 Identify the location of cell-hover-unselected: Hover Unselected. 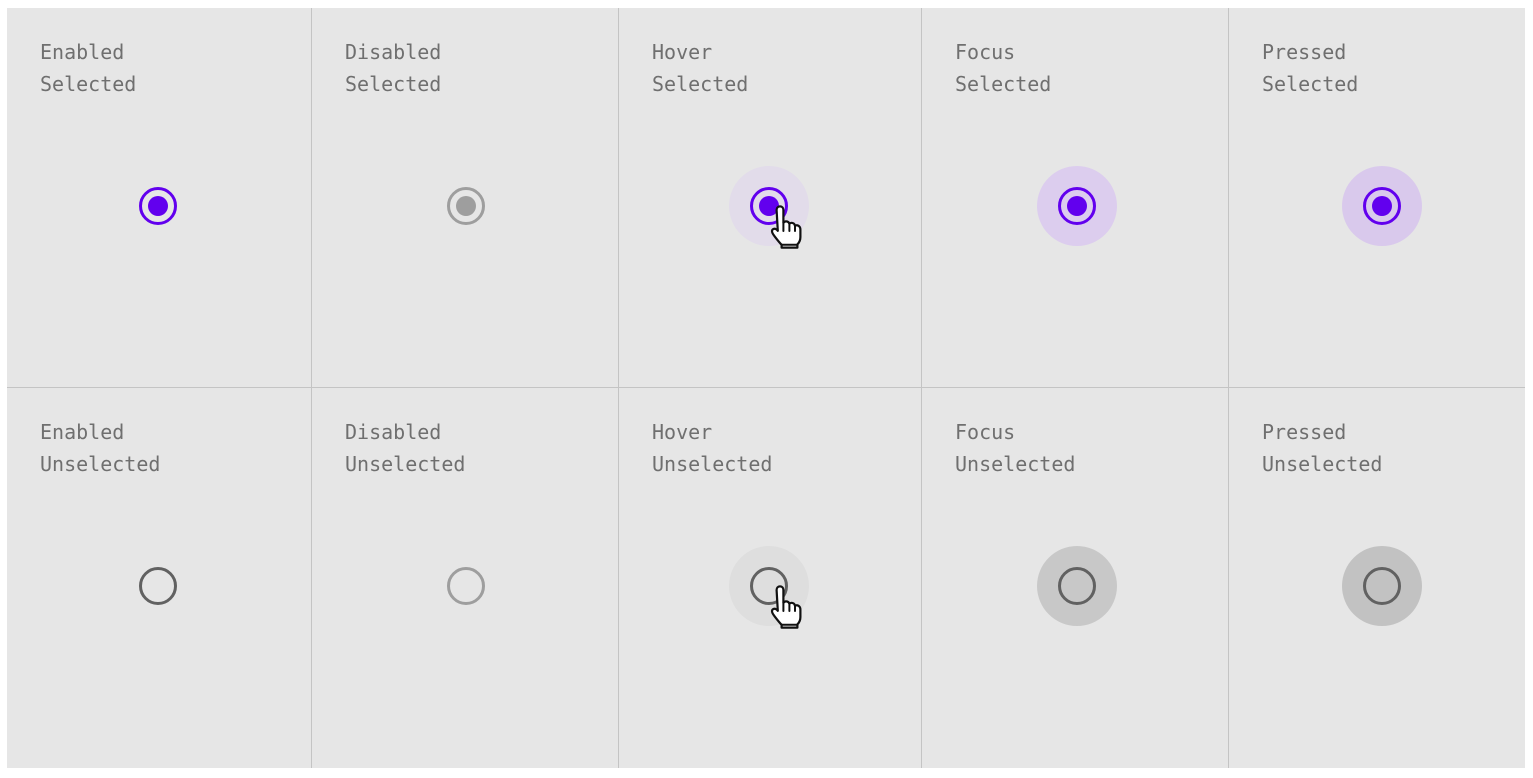
(770, 578).